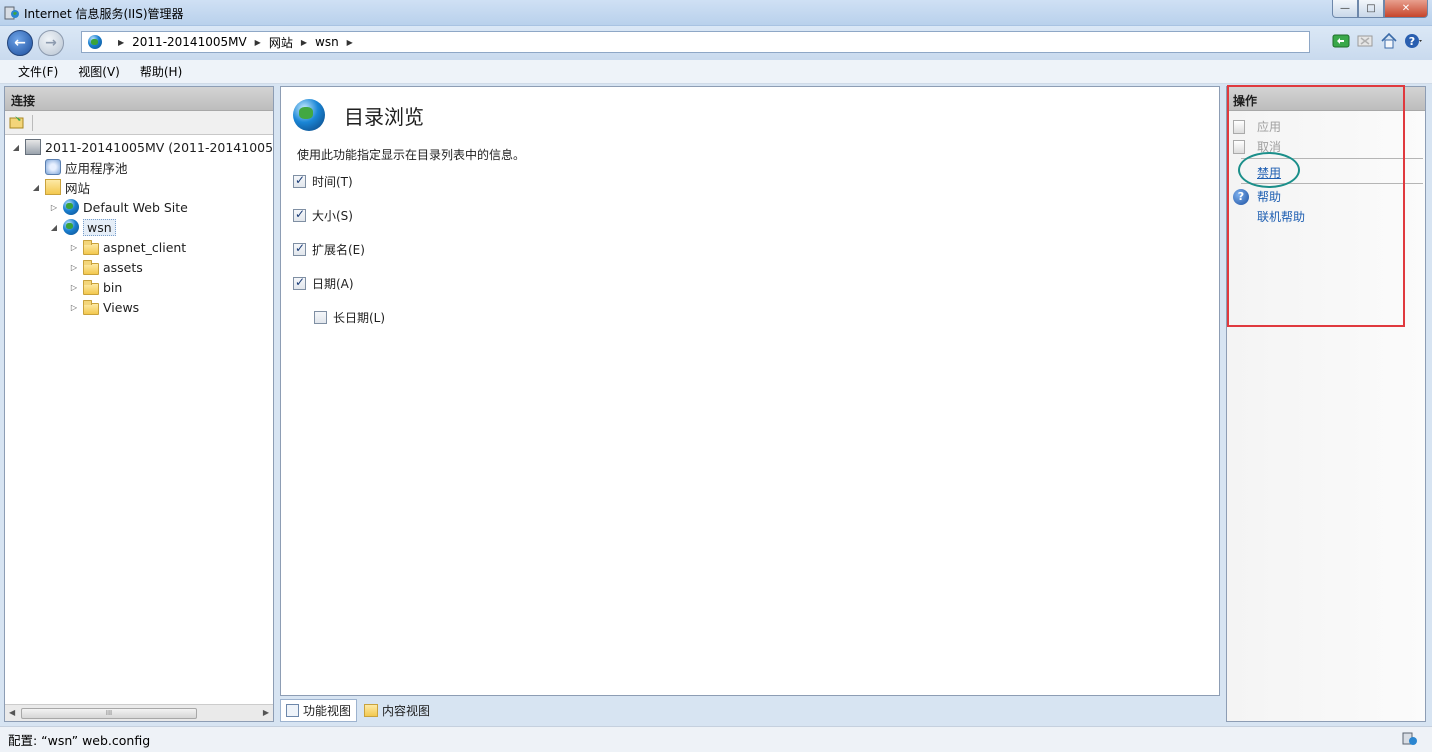 The image size is (1432, 752). I want to click on menu-bar: 文件(F) 视图(V) 帮助(H), so click(716, 72).